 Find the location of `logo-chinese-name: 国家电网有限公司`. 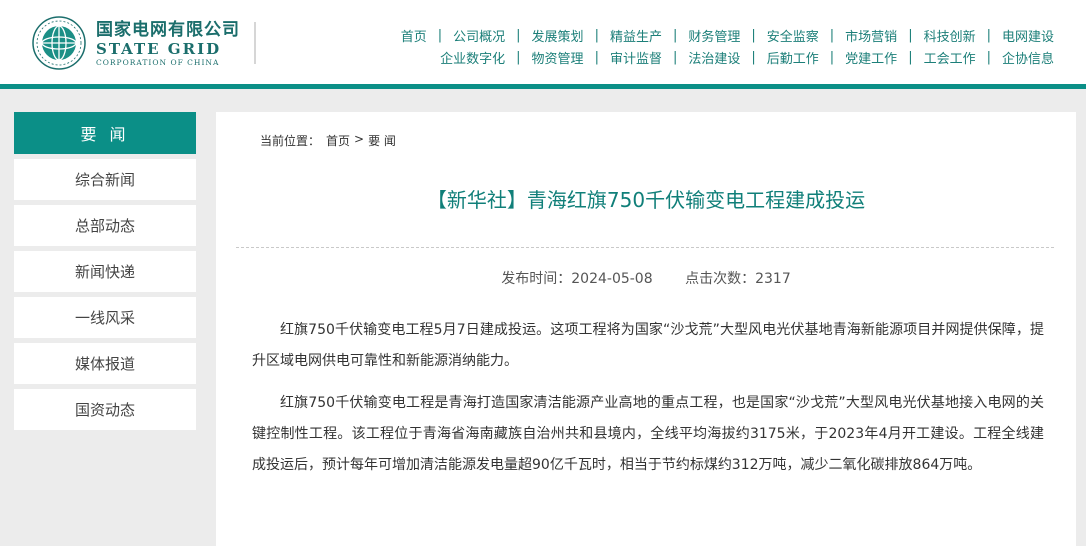

logo-chinese-name: 国家电网有限公司 is located at coordinates (168, 29).